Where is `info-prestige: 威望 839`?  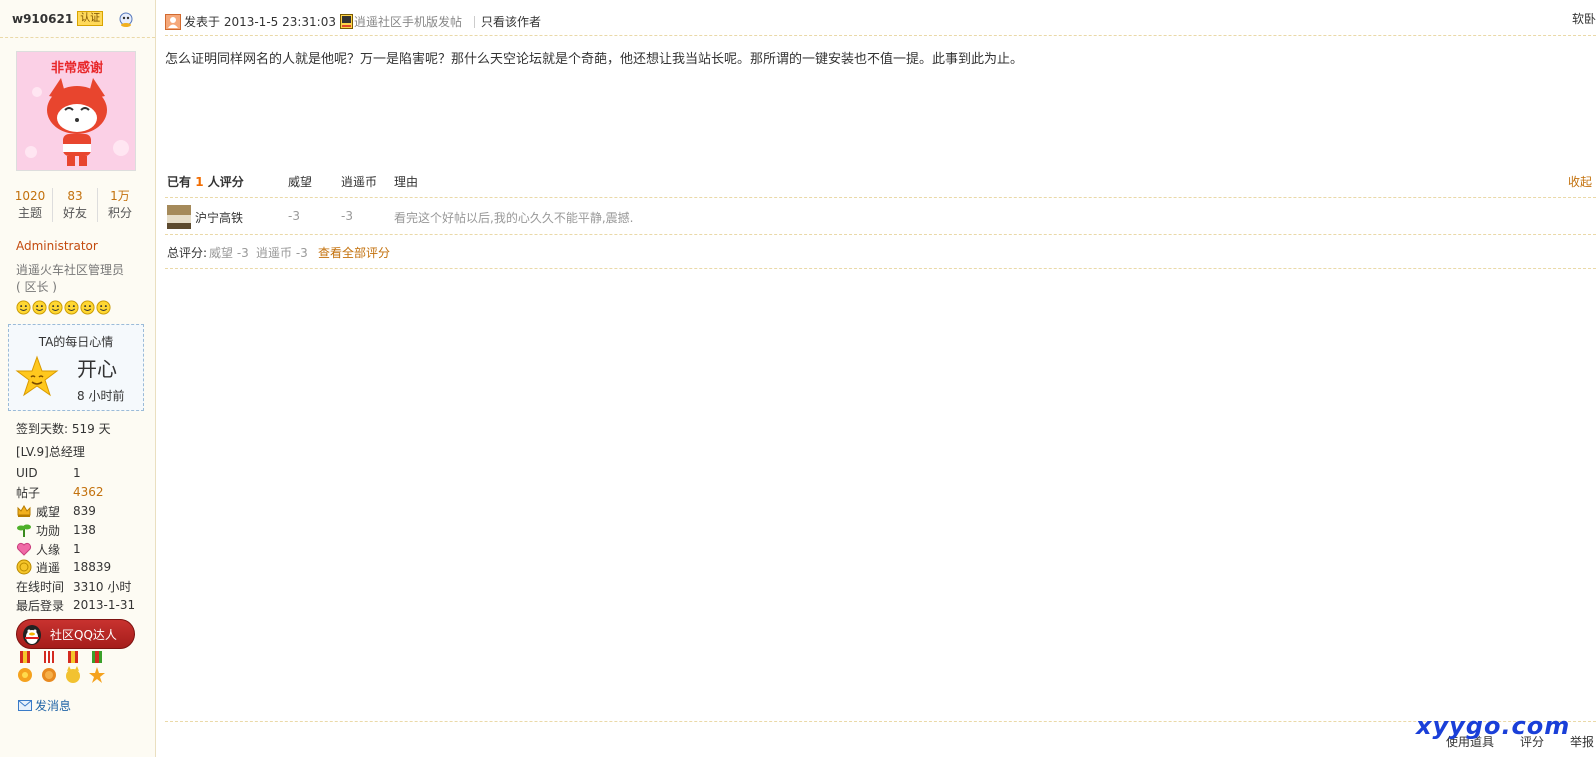 info-prestige: 威望 839 is located at coordinates (56, 511).